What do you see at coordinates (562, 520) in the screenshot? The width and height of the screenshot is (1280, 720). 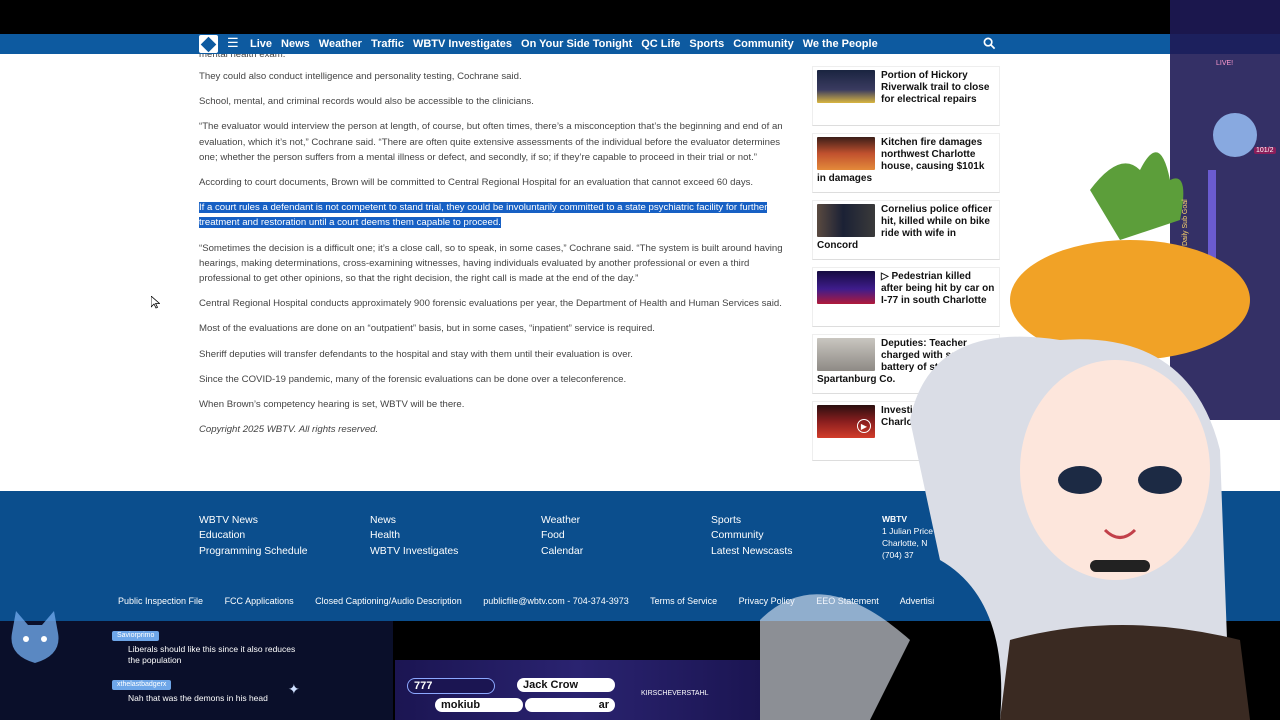 I see `footer-link: Weather` at bounding box center [562, 520].